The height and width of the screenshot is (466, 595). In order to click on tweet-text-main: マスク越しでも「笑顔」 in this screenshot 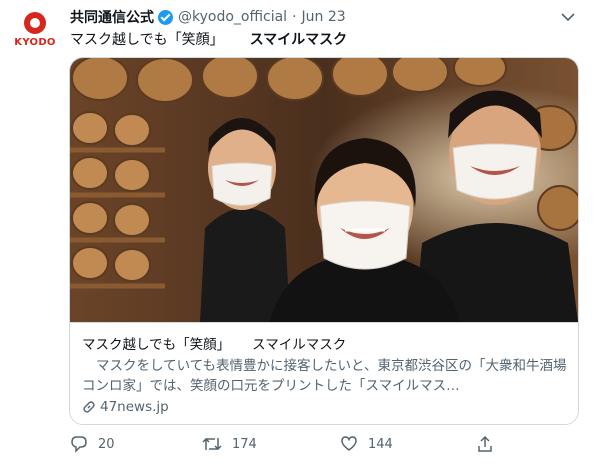, I will do `click(147, 40)`.